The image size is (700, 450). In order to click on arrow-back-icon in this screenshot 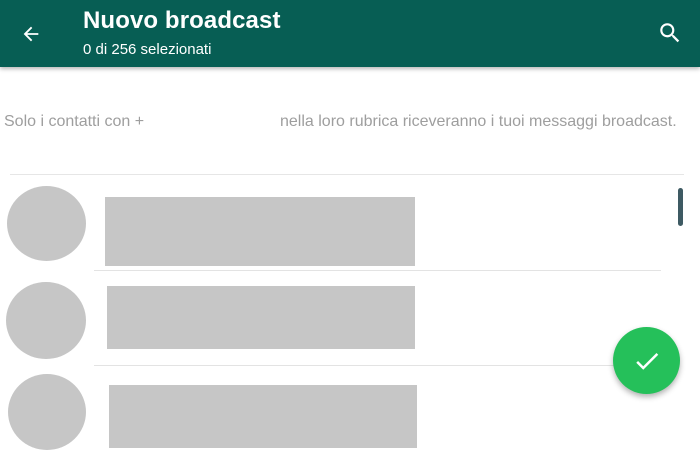, I will do `click(31, 34)`.